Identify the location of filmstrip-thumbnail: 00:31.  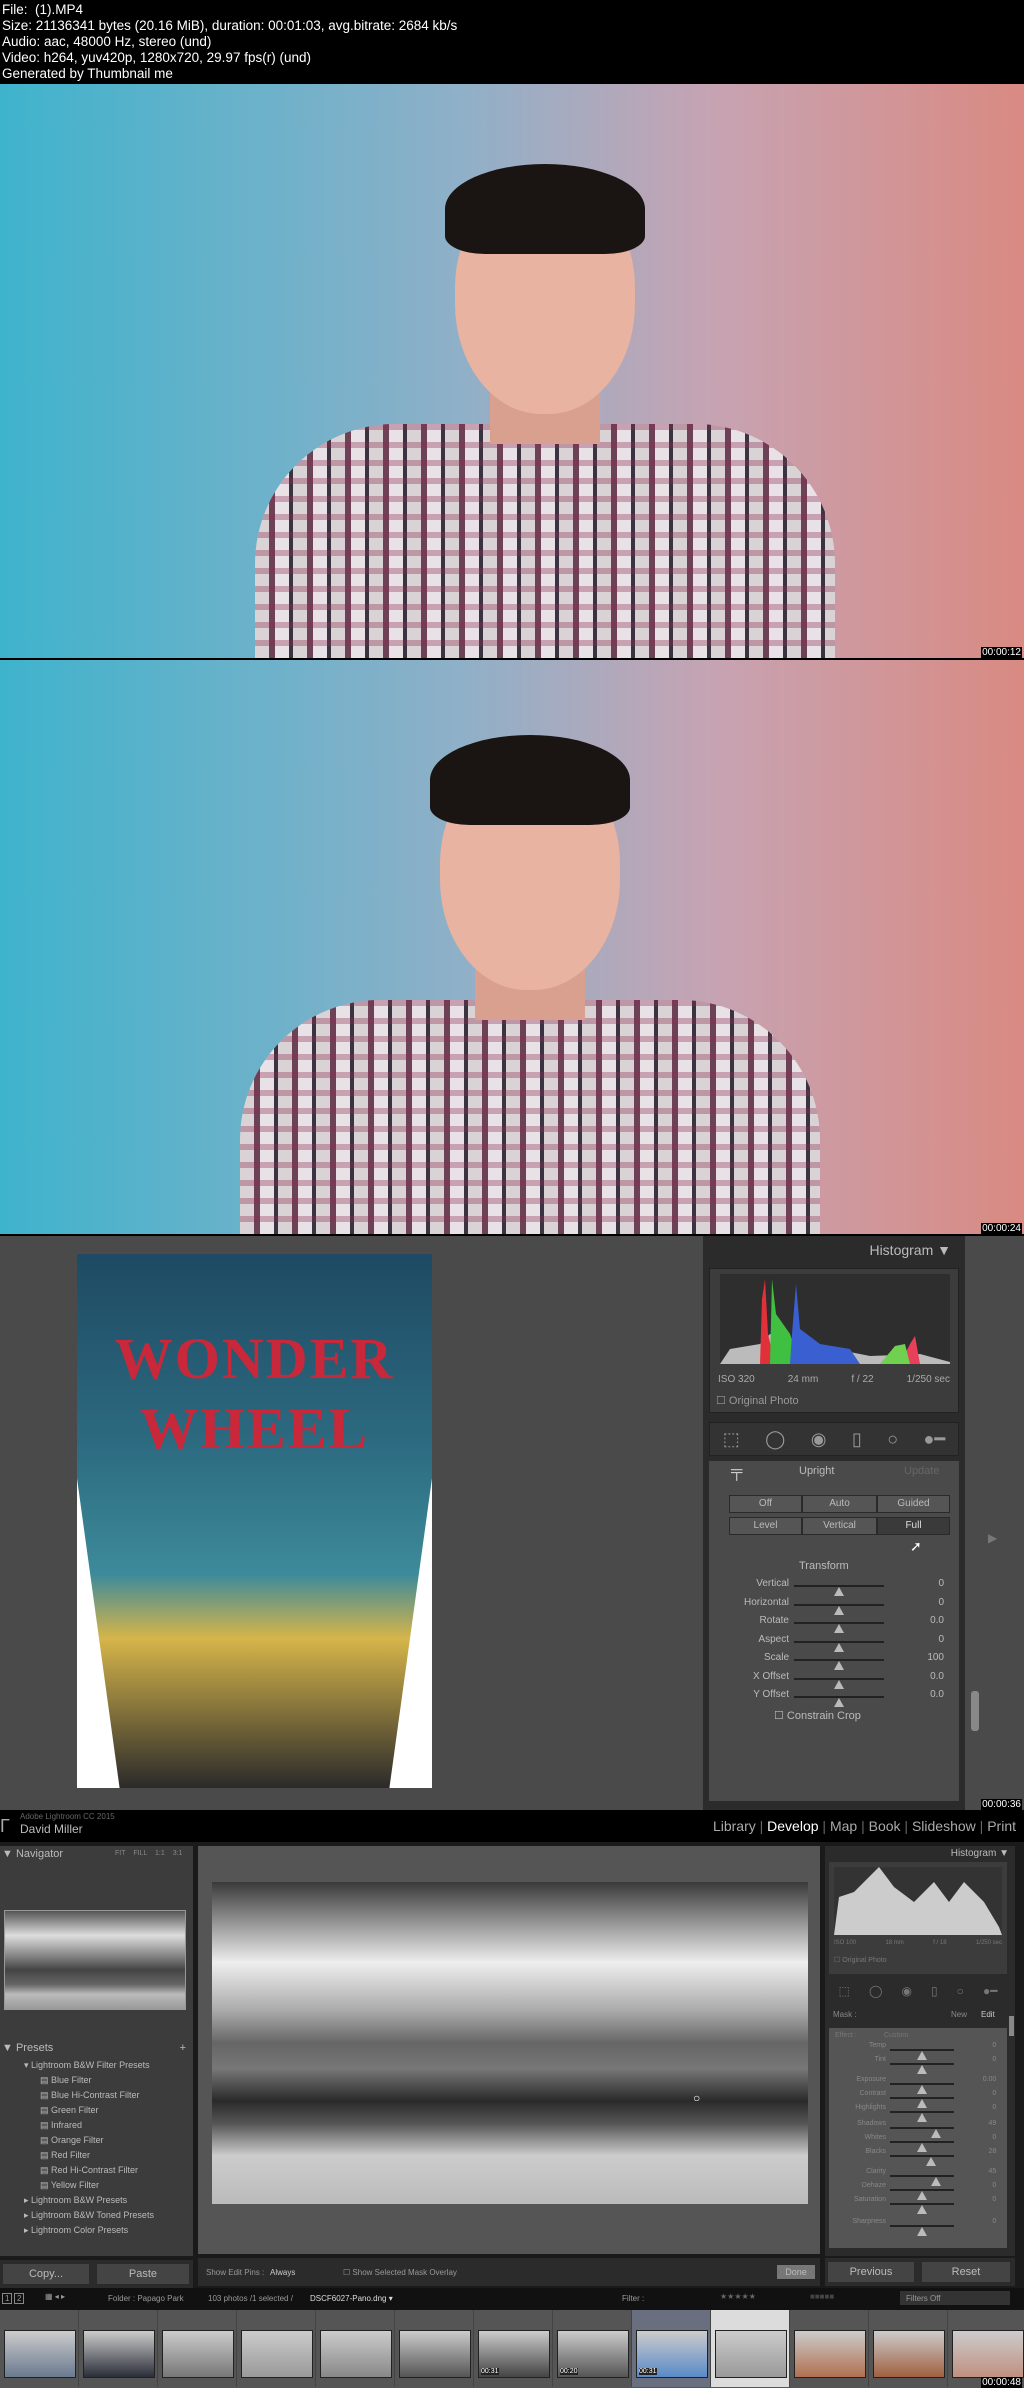
(514, 2354).